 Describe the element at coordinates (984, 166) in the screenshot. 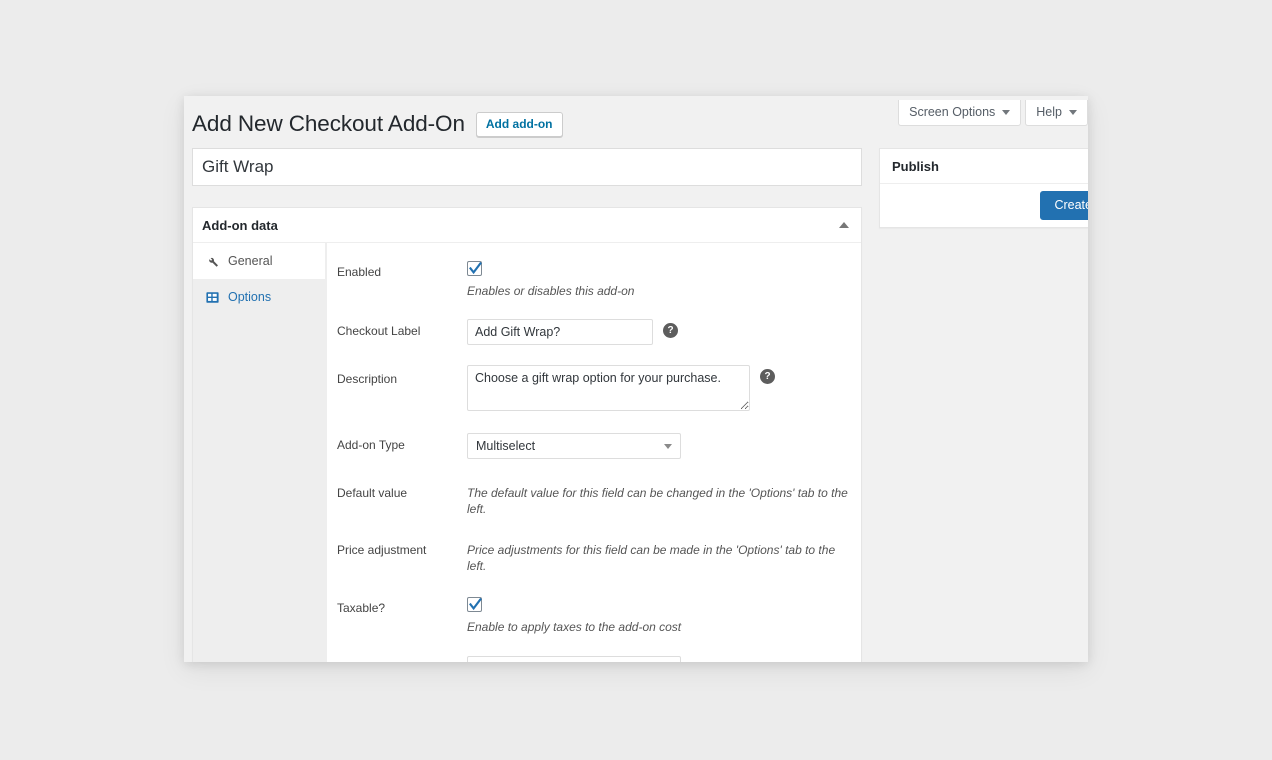

I see `publish-header: Publish` at that location.